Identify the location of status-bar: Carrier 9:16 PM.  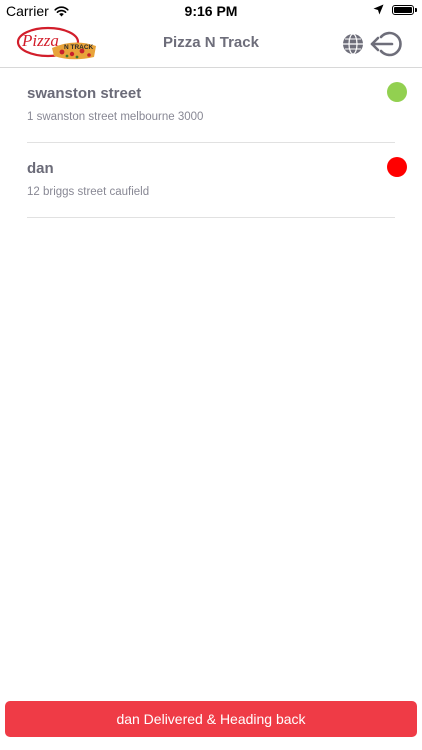
(211, 11).